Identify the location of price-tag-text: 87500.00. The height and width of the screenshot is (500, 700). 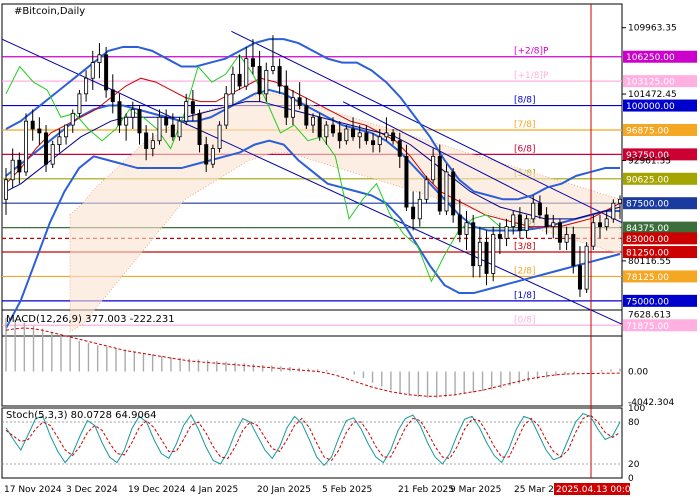
(647, 205).